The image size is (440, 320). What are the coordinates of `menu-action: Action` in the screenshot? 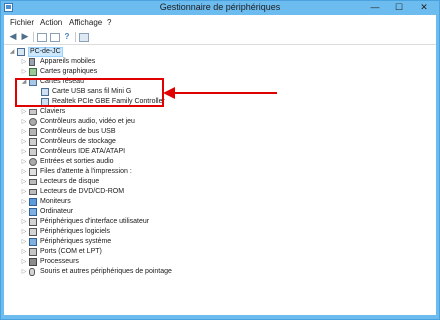 It's located at (51, 22).